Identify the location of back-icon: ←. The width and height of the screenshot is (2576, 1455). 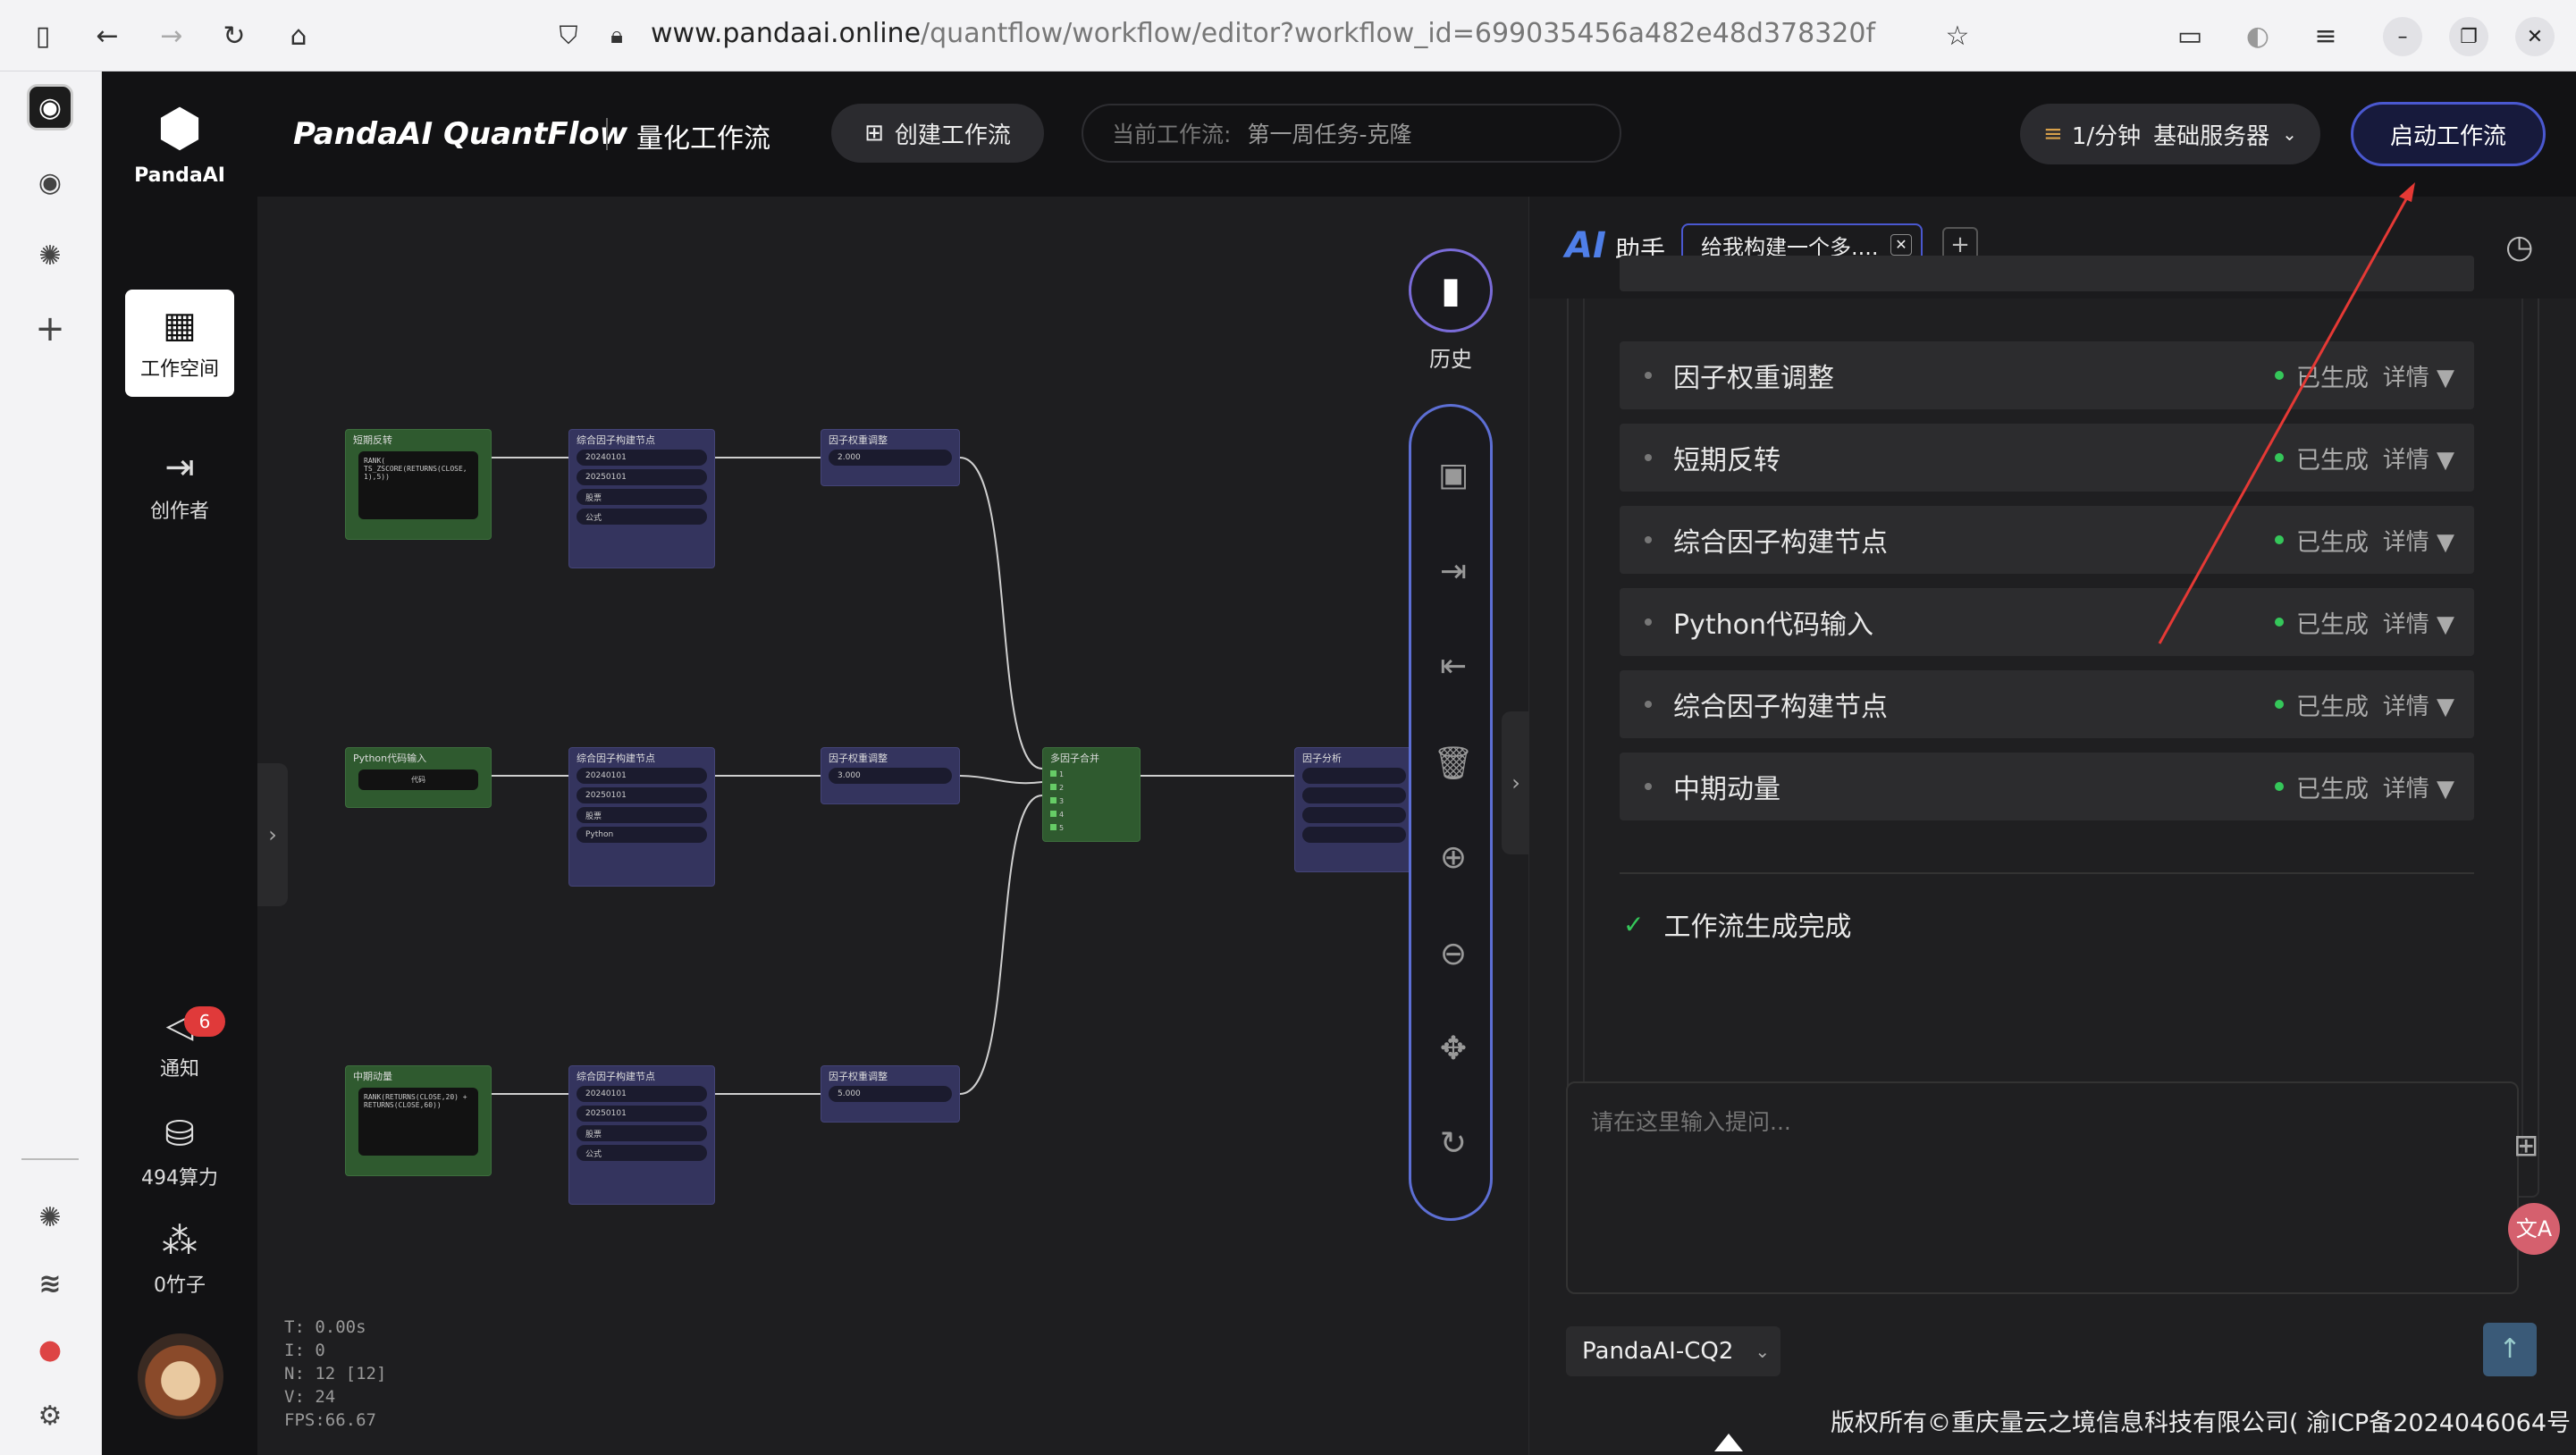
(108, 35).